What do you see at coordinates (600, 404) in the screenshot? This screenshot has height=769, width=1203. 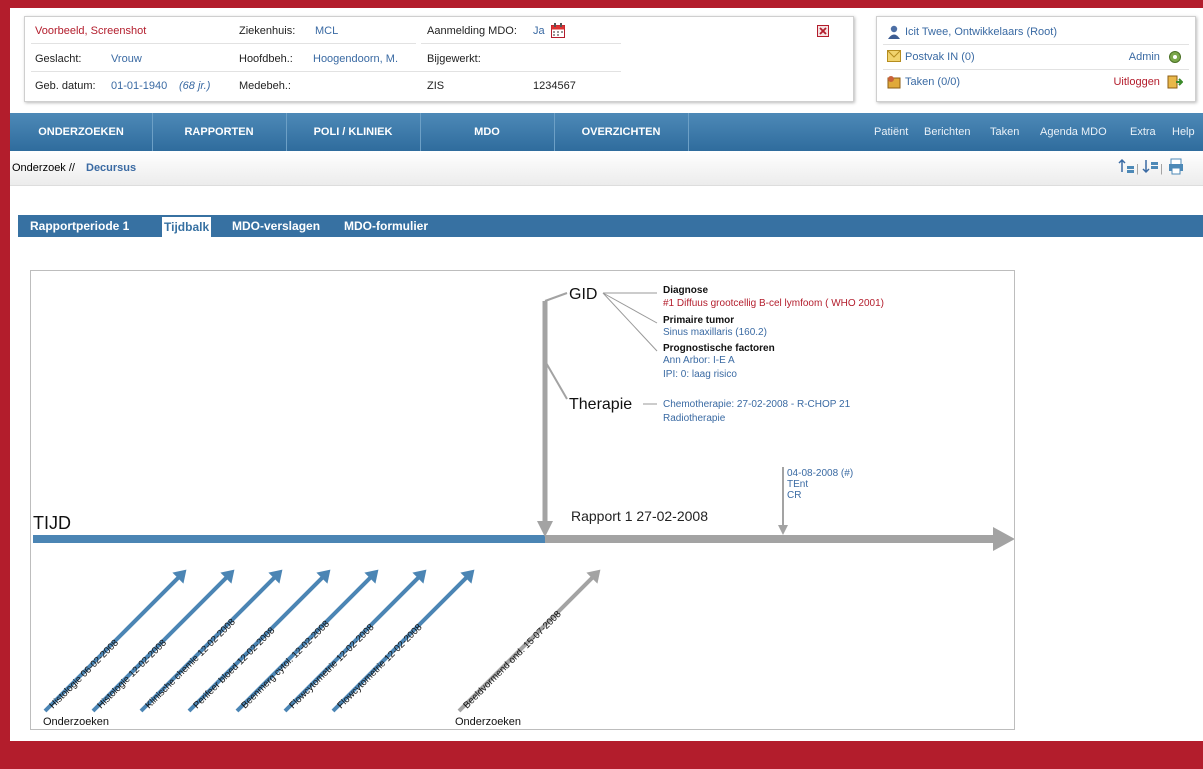 I see `therapie-label: Therapie` at bounding box center [600, 404].